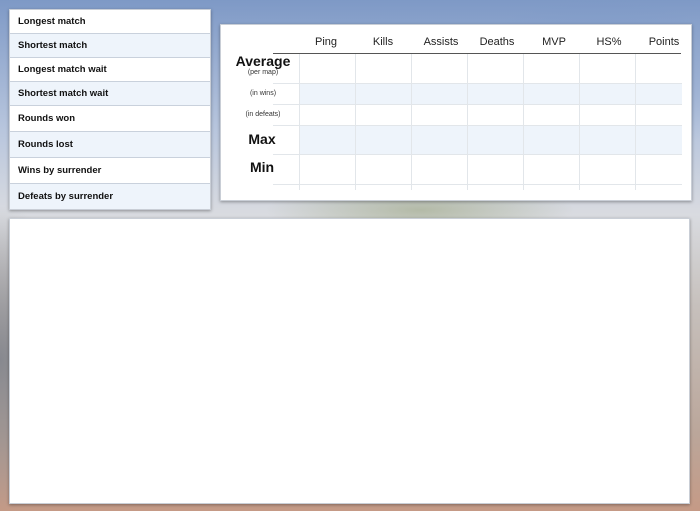 This screenshot has height=511, width=700. What do you see at coordinates (477, 53) in the screenshot?
I see `header-rule` at bounding box center [477, 53].